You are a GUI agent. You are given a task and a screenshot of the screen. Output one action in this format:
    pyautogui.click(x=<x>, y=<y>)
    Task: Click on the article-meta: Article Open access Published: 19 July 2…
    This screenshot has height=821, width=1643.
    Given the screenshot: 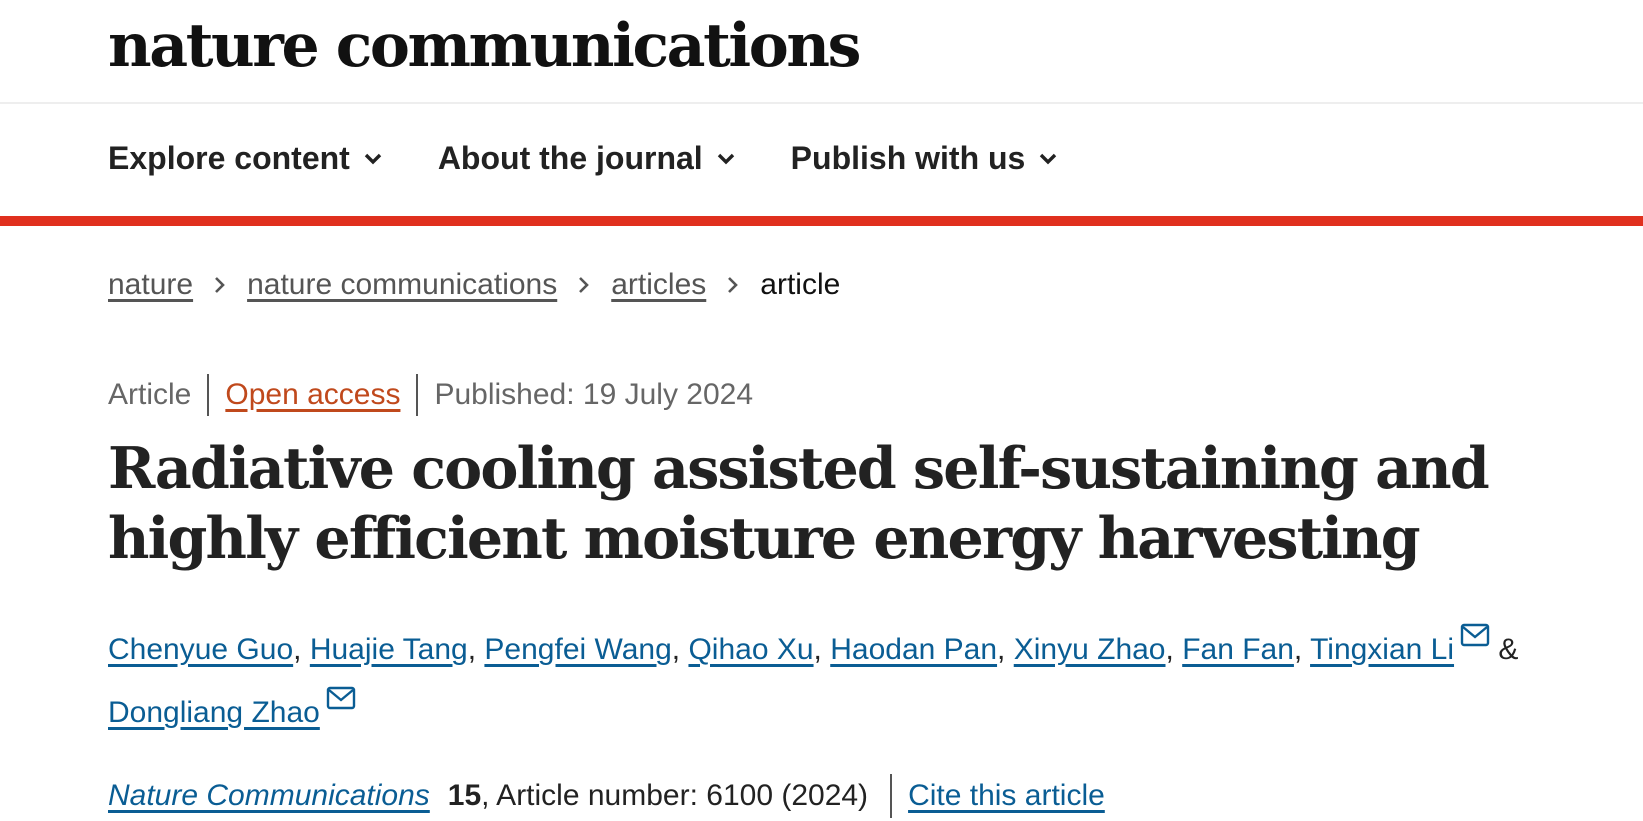 What is the action you would take?
    pyautogui.click(x=430, y=395)
    